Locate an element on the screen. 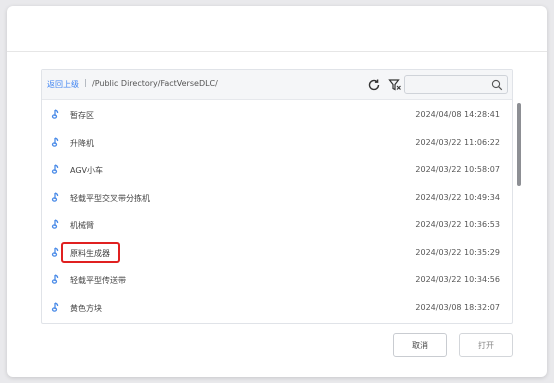 Image resolution: width=554 pixels, height=383 pixels. cancel-button: 取消 is located at coordinates (420, 345).